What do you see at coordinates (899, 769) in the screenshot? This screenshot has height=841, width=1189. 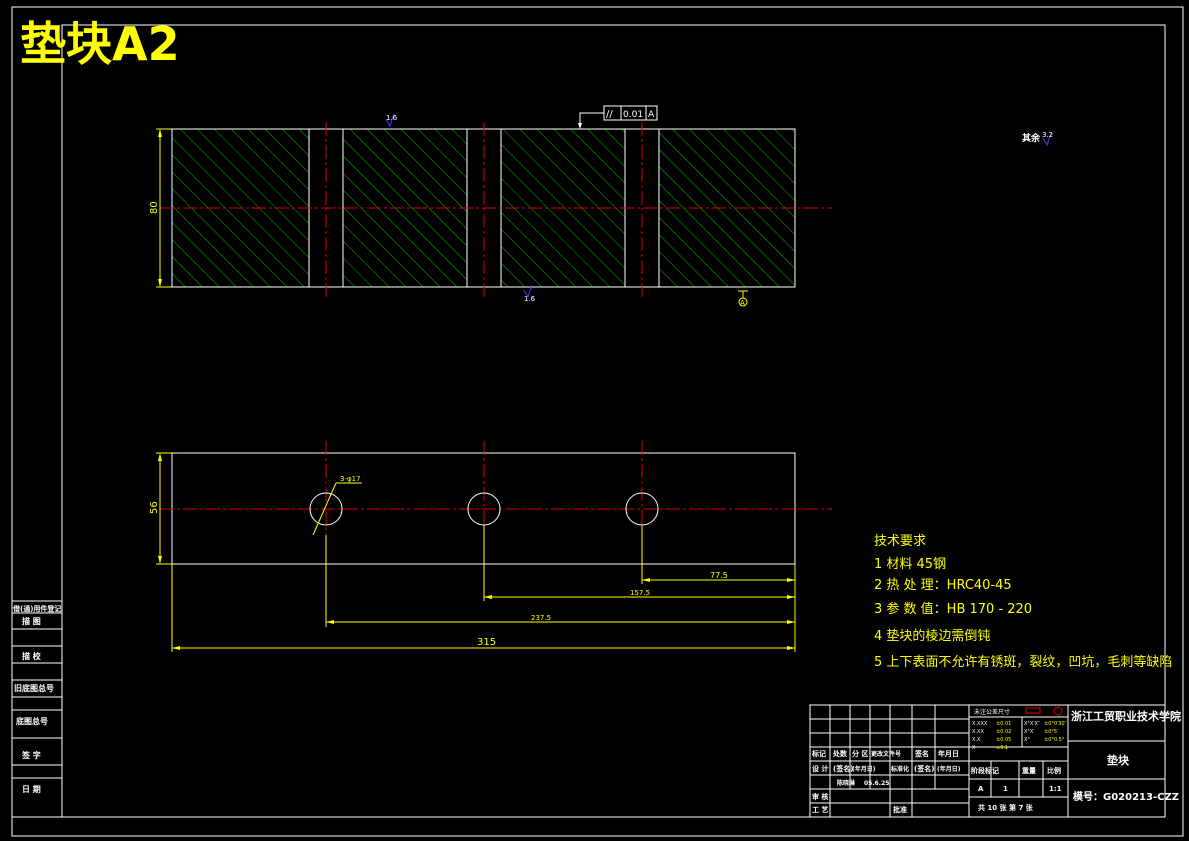 I see `design-row-4: 标准化` at bounding box center [899, 769].